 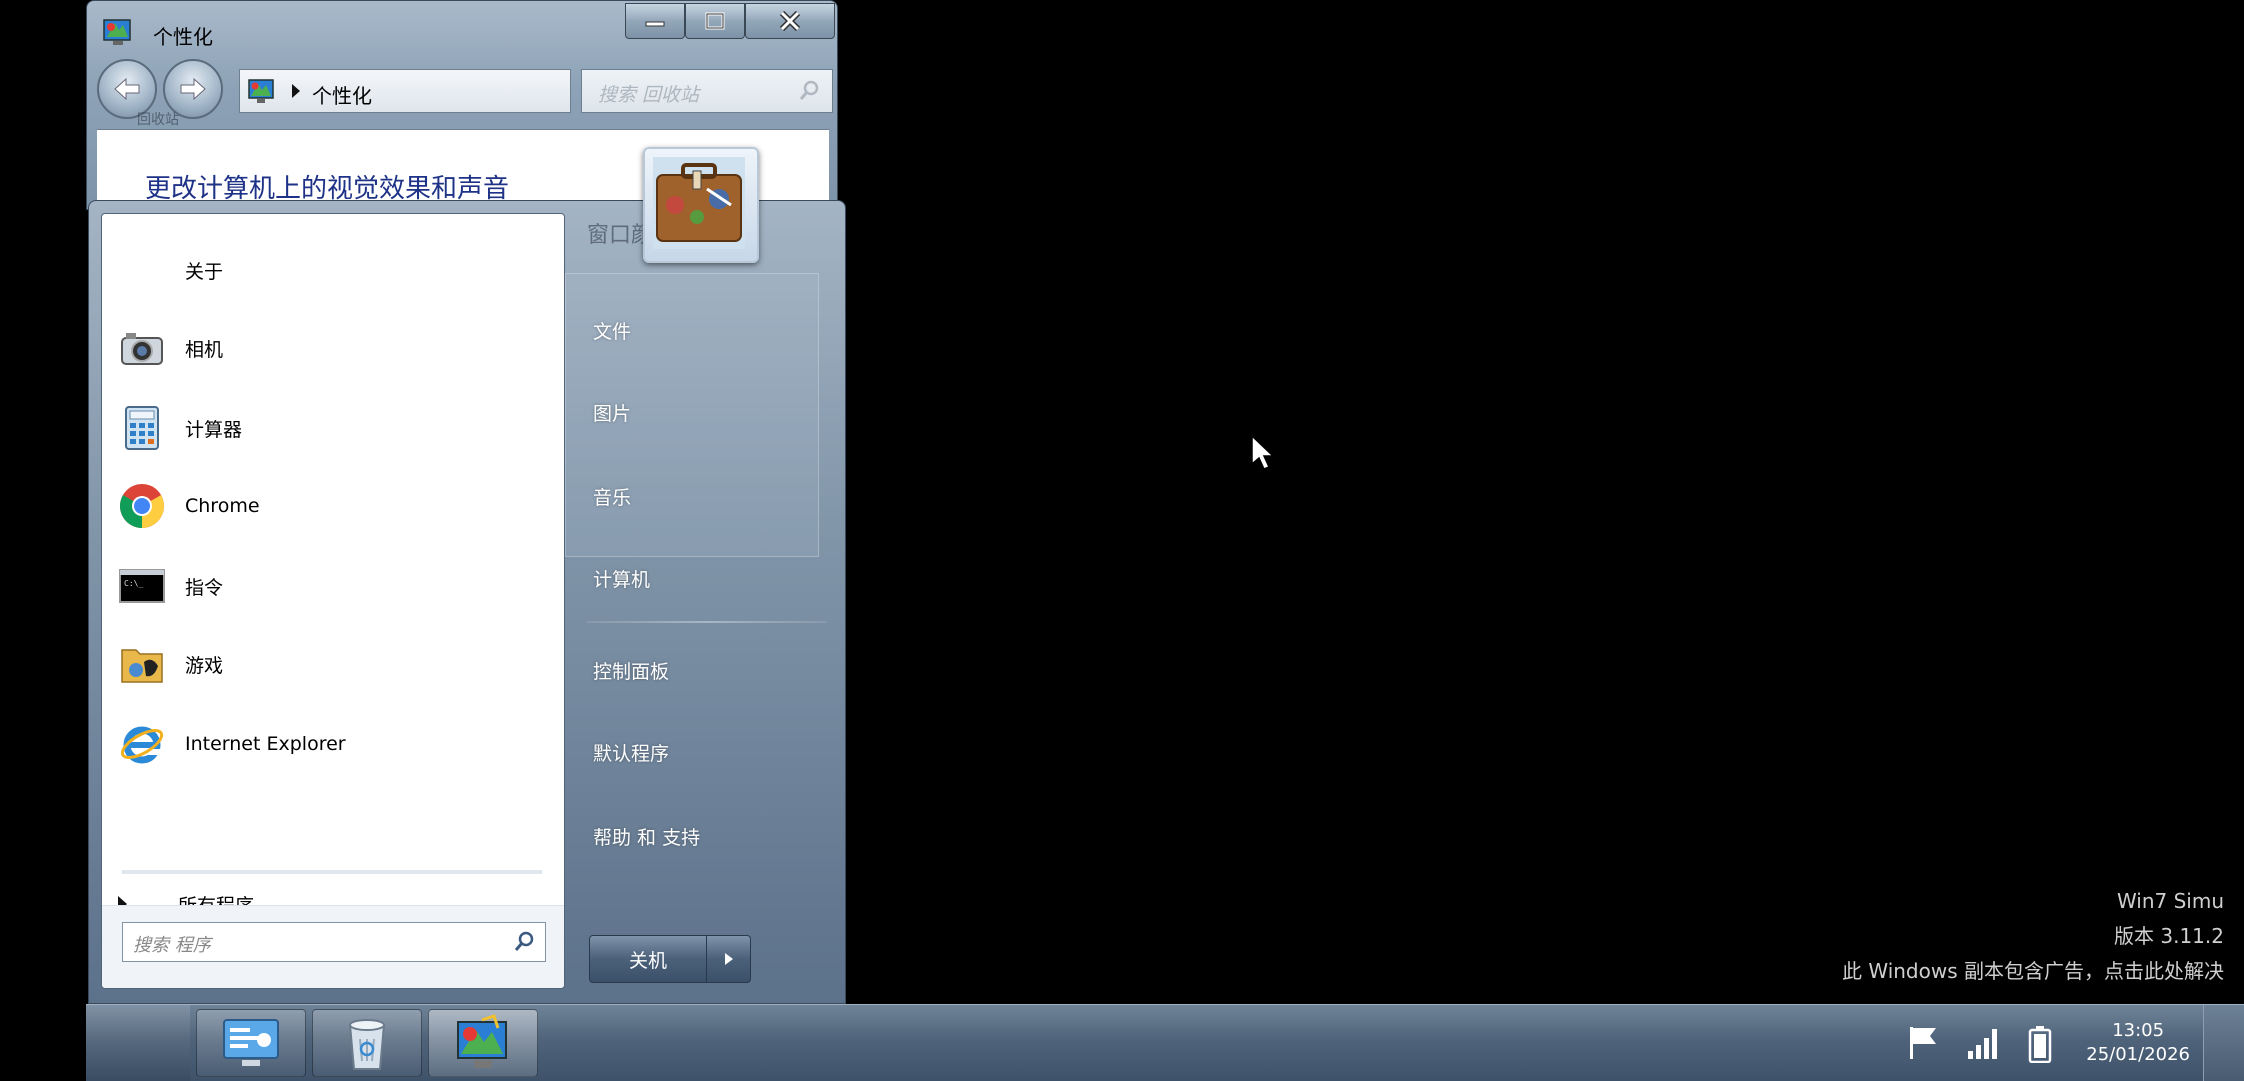 I want to click on camera-icon, so click(x=142, y=349).